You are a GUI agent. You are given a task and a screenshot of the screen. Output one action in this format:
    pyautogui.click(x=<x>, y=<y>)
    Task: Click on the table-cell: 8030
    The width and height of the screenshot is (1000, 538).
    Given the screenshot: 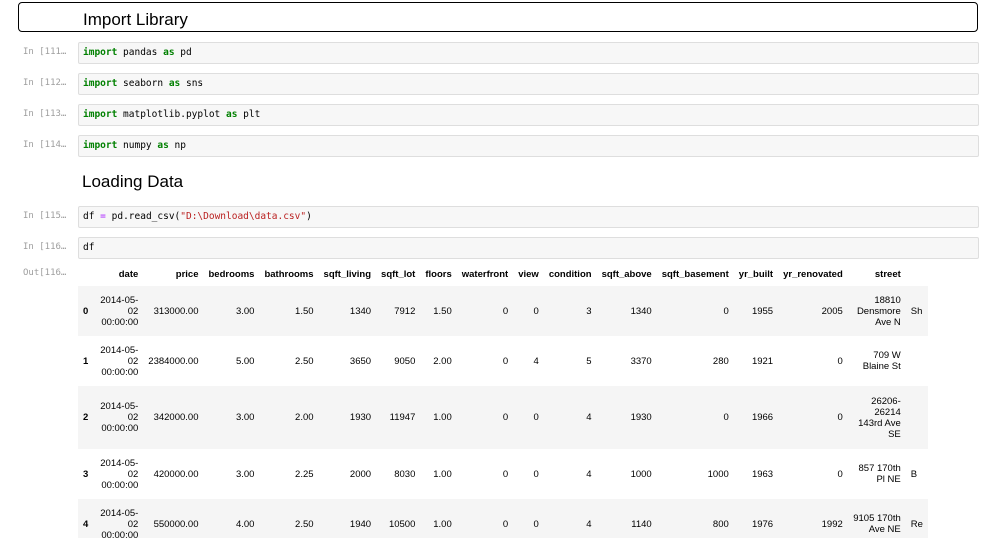 What is the action you would take?
    pyautogui.click(x=405, y=474)
    